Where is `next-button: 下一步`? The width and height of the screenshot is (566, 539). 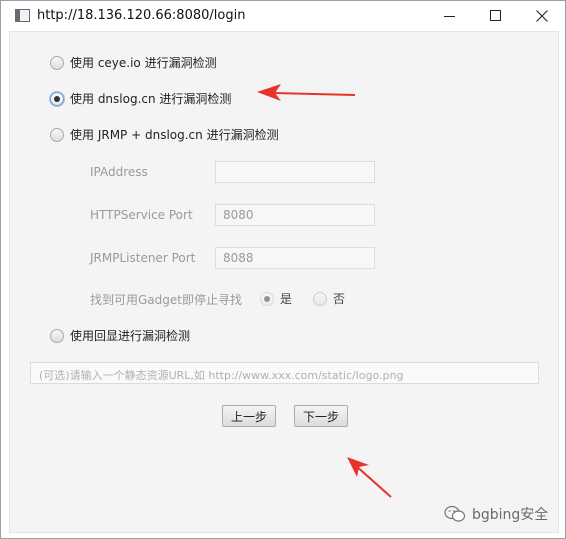
next-button: 下一步 is located at coordinates (321, 416).